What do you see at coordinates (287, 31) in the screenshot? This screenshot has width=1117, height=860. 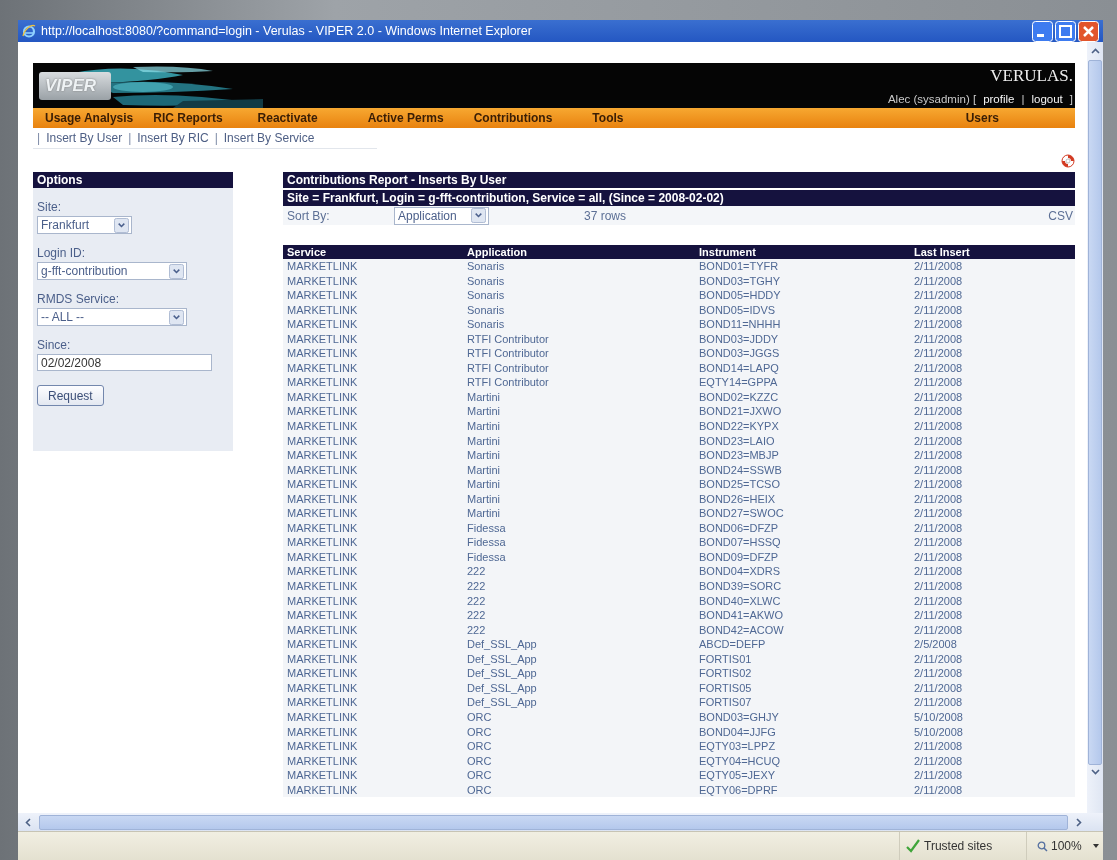 I see `window-title: http://localhost:8080/?command=login - Verulas - VIPER 2.0 - Windows Internet Explorer` at bounding box center [287, 31].